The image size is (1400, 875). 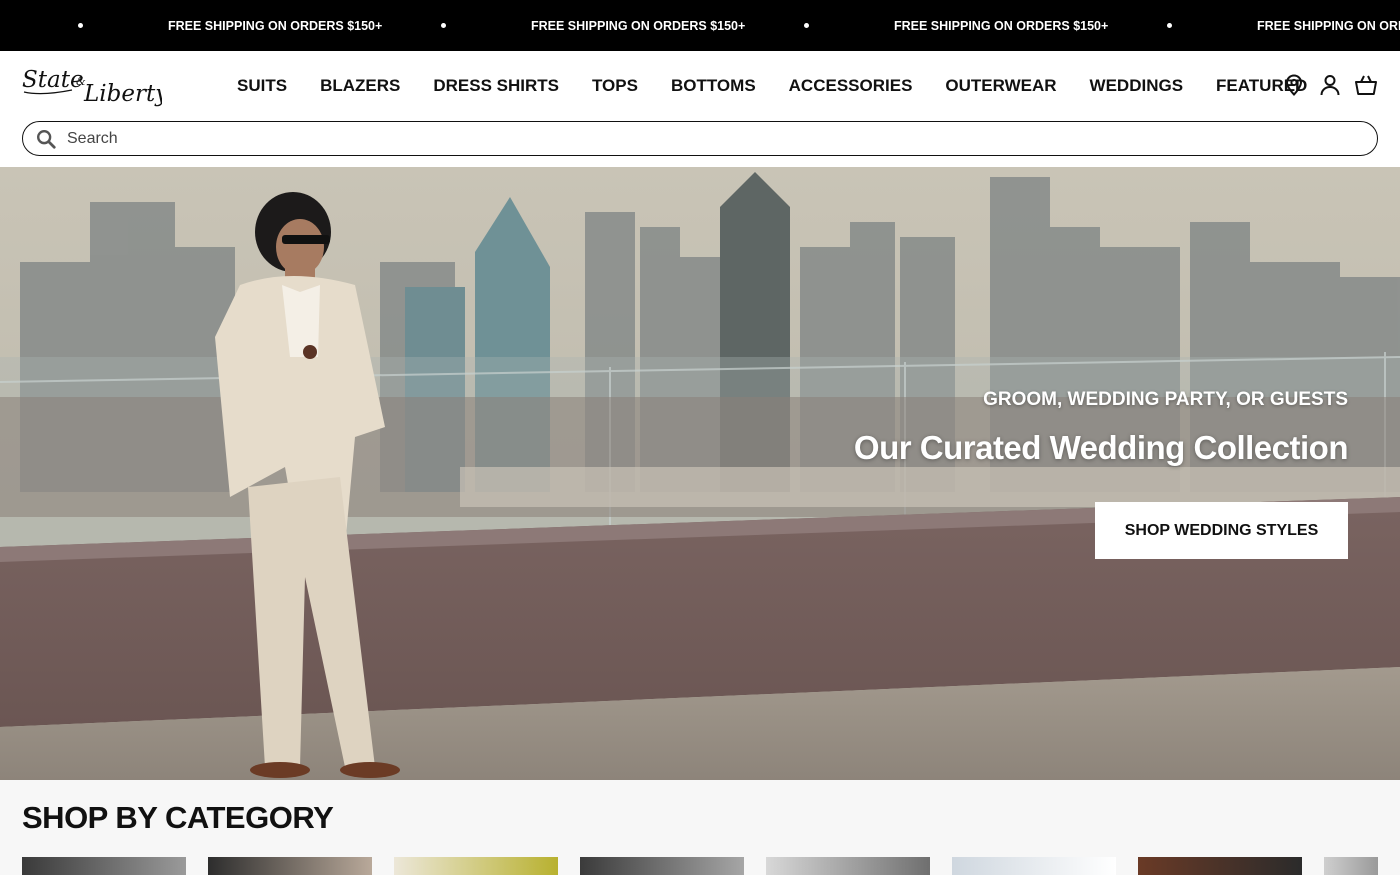 I want to click on account-icon, so click(x=1330, y=85).